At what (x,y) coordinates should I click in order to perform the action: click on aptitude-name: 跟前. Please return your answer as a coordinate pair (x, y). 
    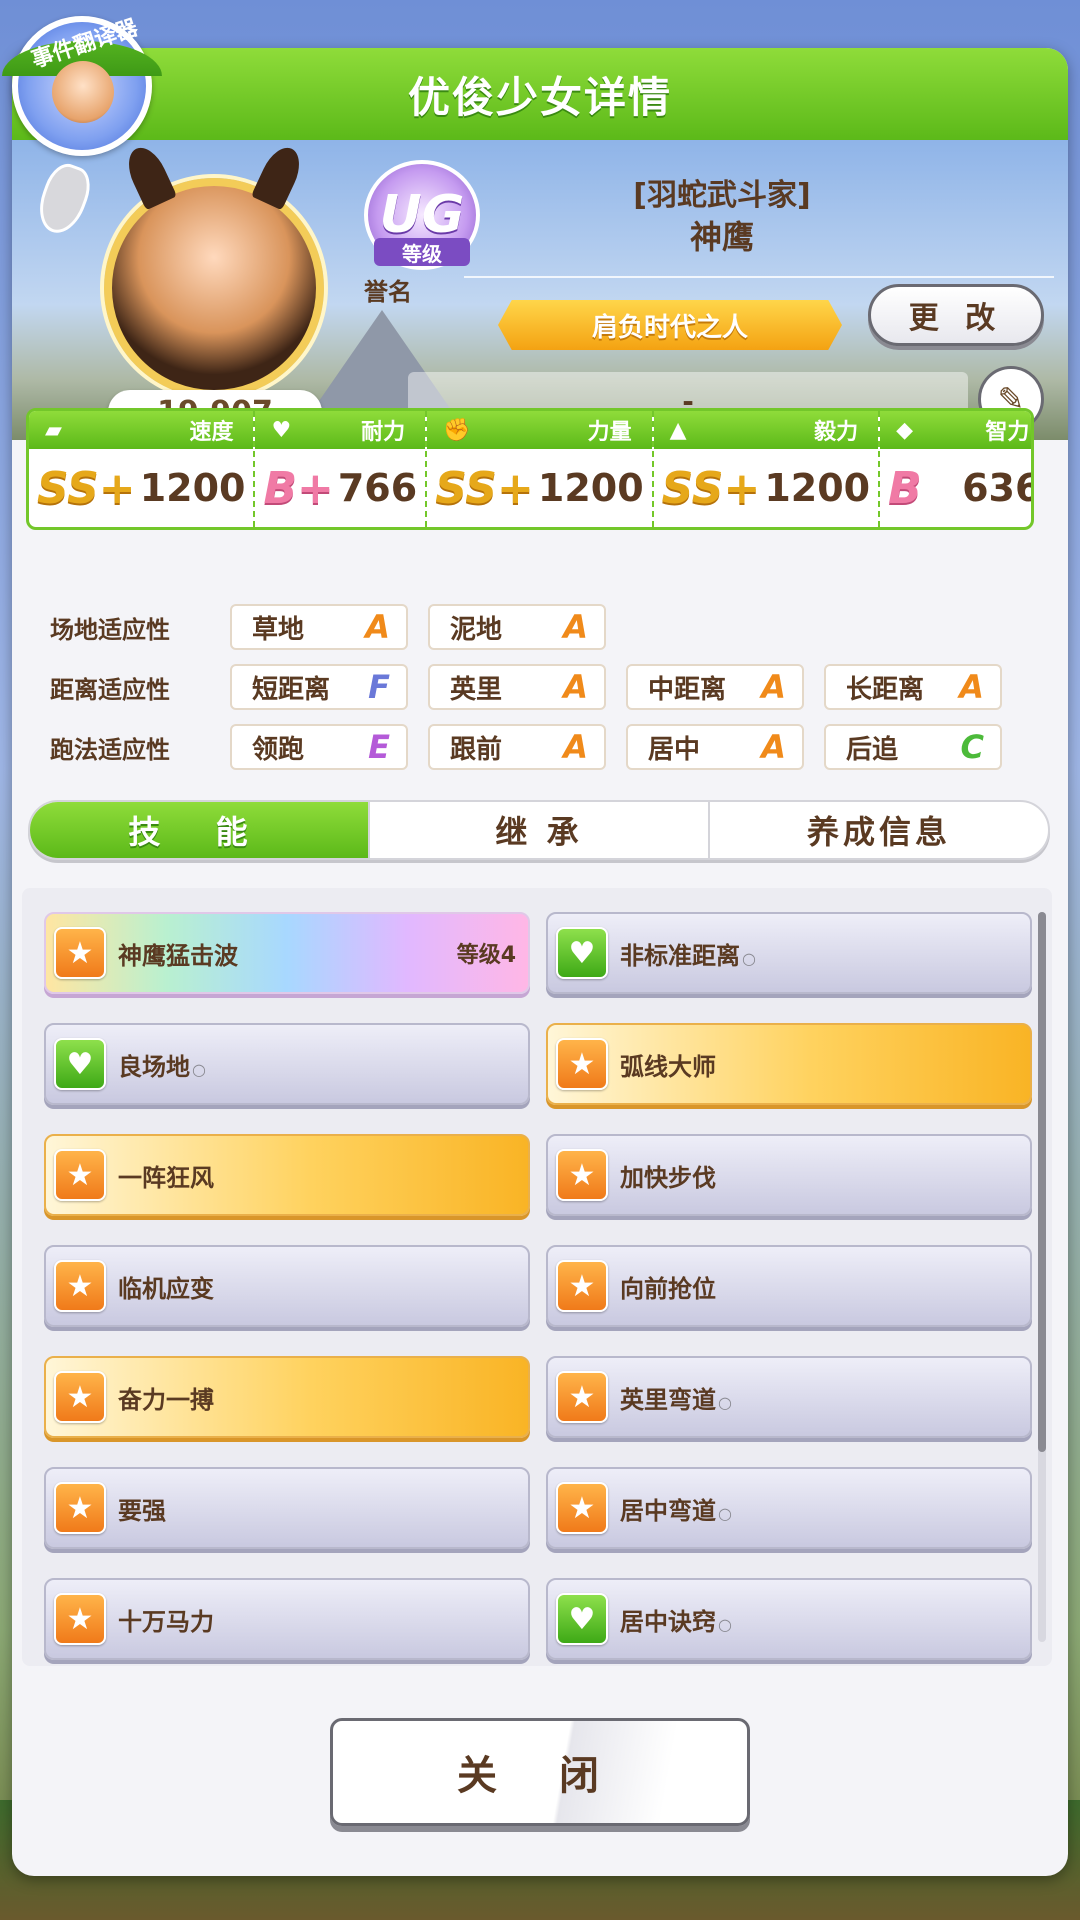
    Looking at the image, I should click on (476, 749).